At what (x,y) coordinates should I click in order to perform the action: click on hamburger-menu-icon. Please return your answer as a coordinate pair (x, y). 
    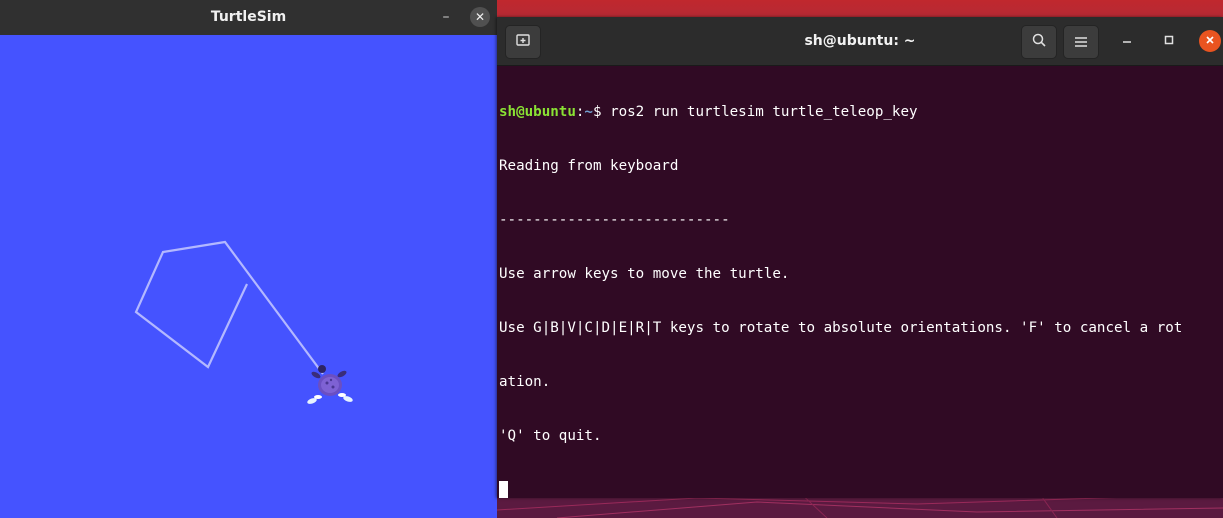
    Looking at the image, I should click on (1081, 42).